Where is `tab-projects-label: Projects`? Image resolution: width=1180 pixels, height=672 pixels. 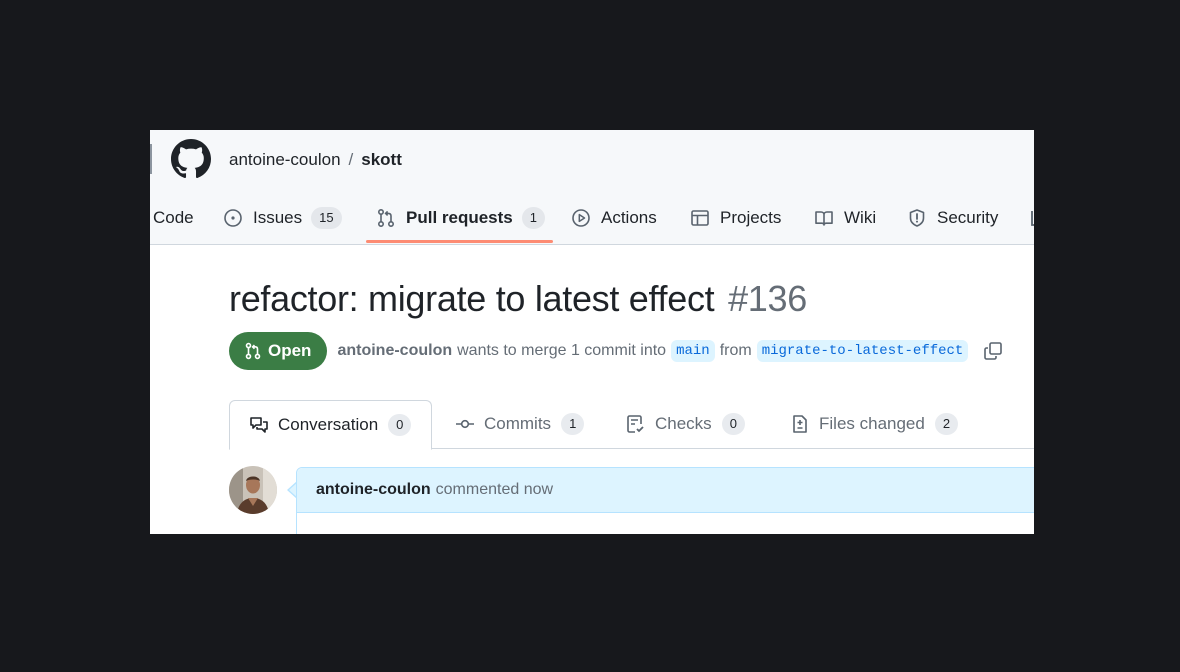 tab-projects-label: Projects is located at coordinates (751, 217).